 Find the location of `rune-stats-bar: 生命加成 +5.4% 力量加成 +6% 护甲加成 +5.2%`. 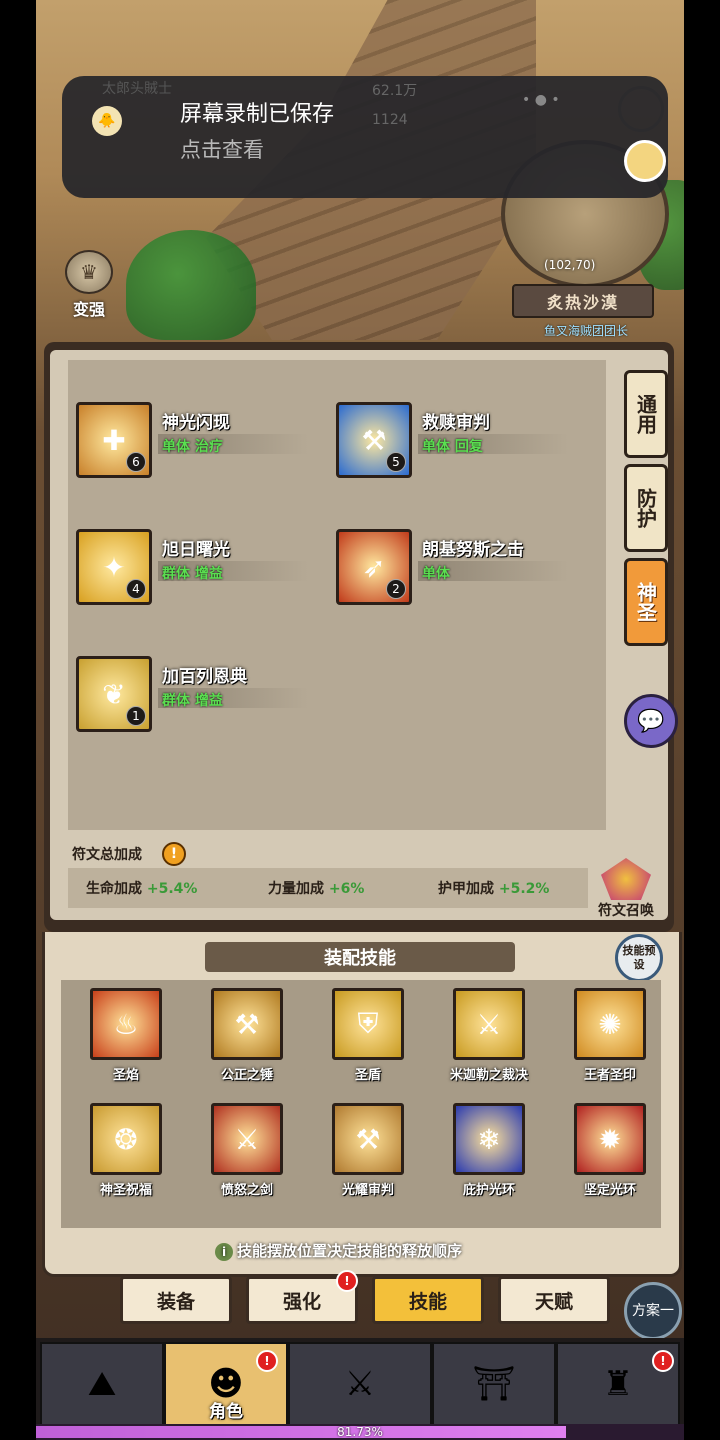

rune-stats-bar: 生命加成 +5.4% 力量加成 +6% 护甲加成 +5.2% is located at coordinates (328, 888).